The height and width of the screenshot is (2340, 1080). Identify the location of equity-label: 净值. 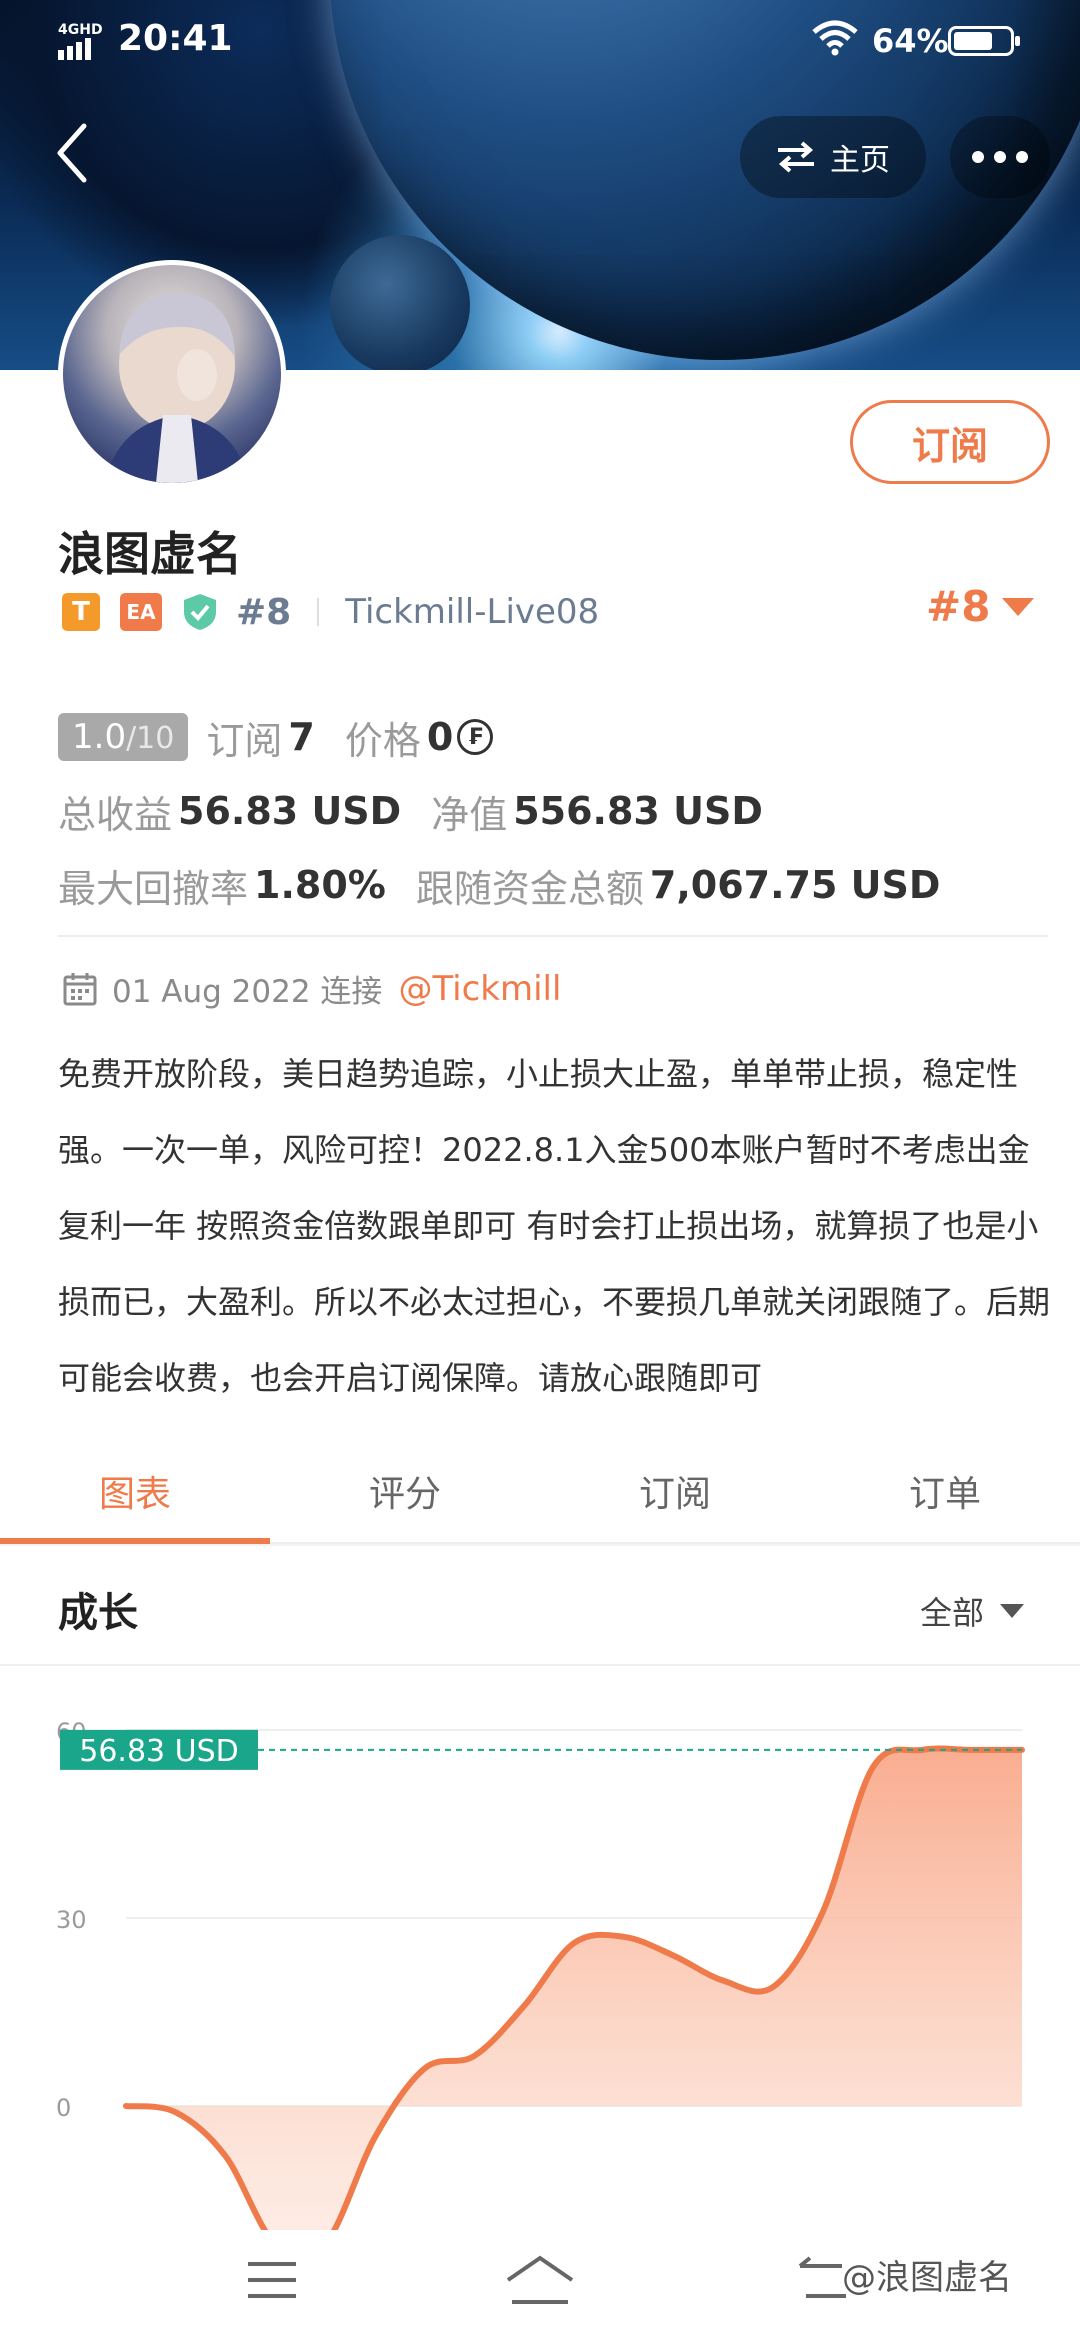
(469, 814).